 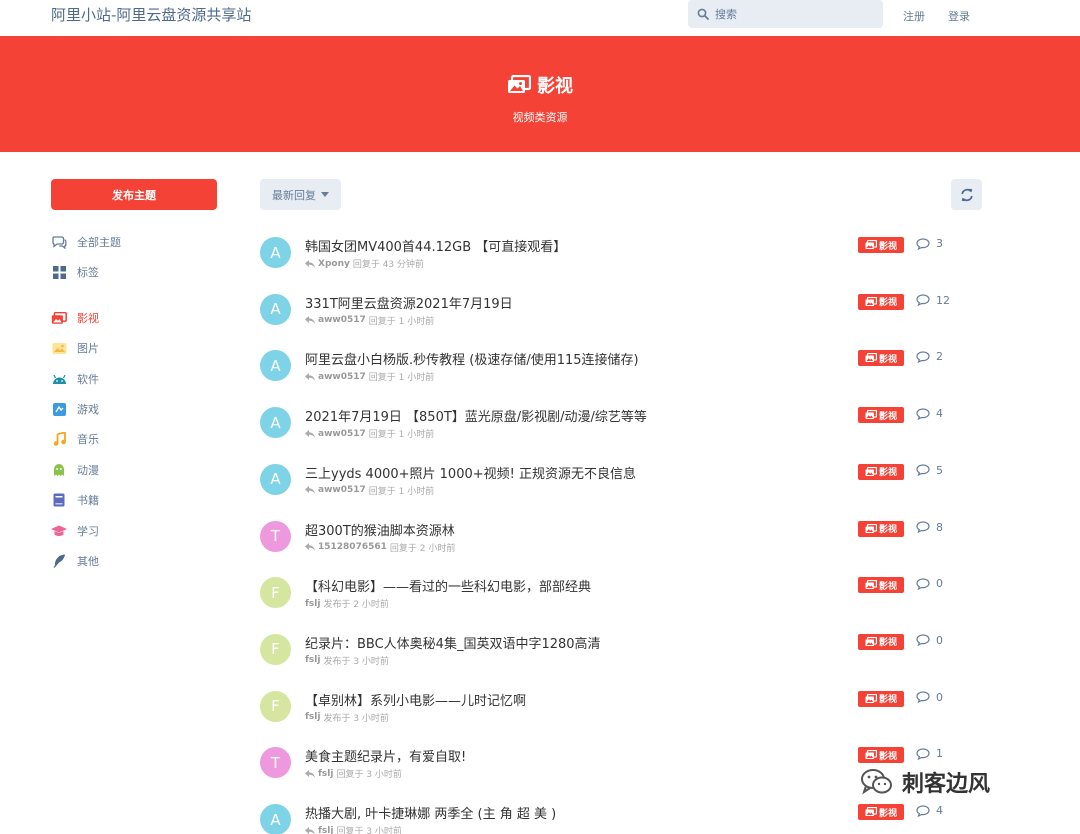 I want to click on signup-link: 注册, so click(x=914, y=16).